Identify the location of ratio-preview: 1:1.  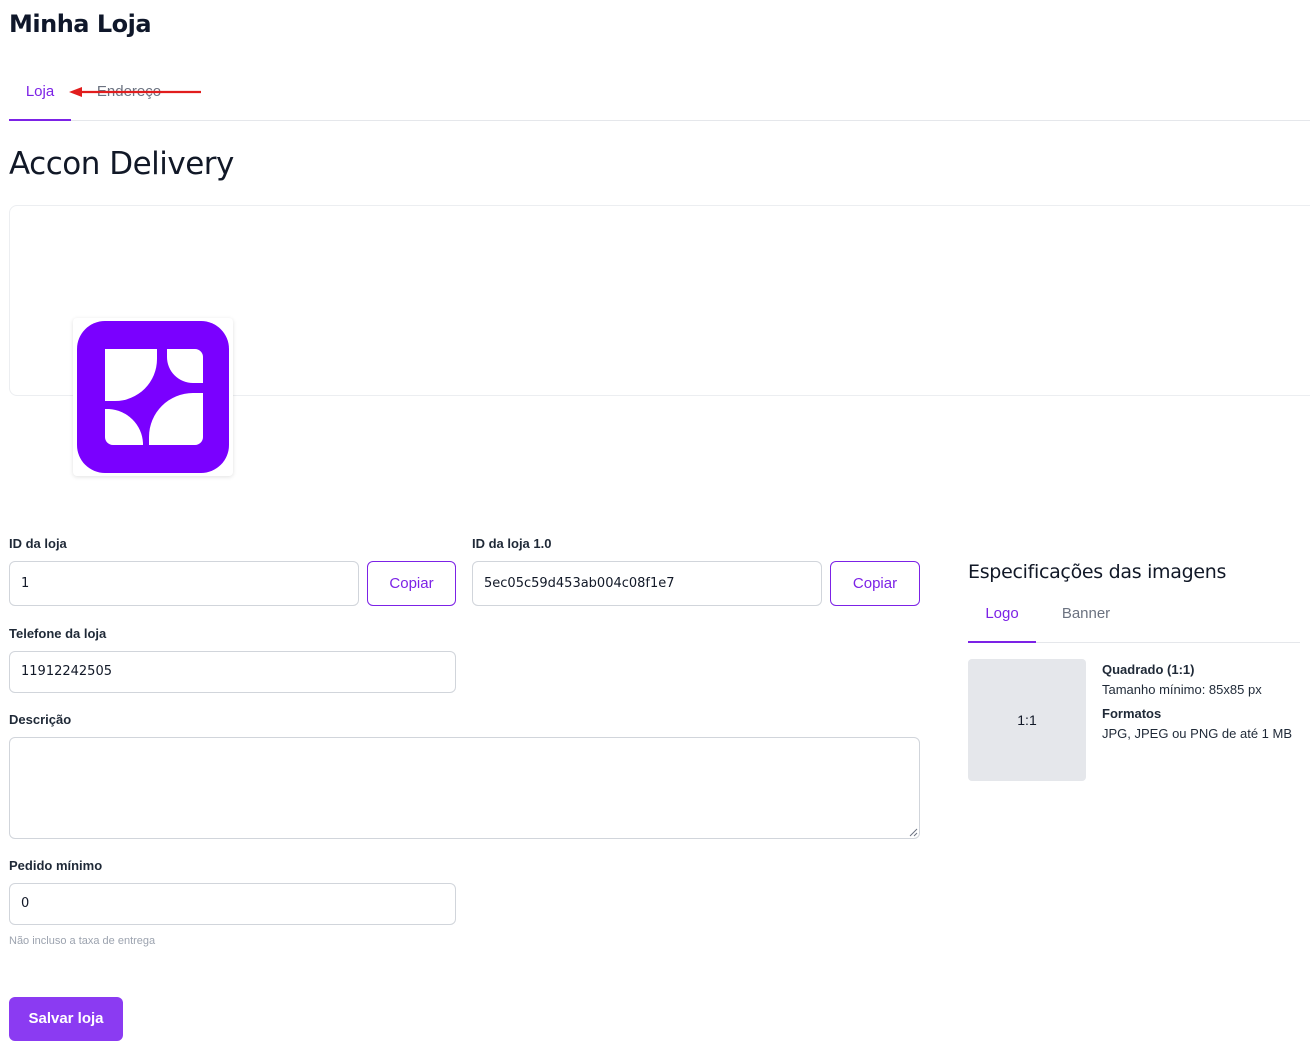
(1027, 720).